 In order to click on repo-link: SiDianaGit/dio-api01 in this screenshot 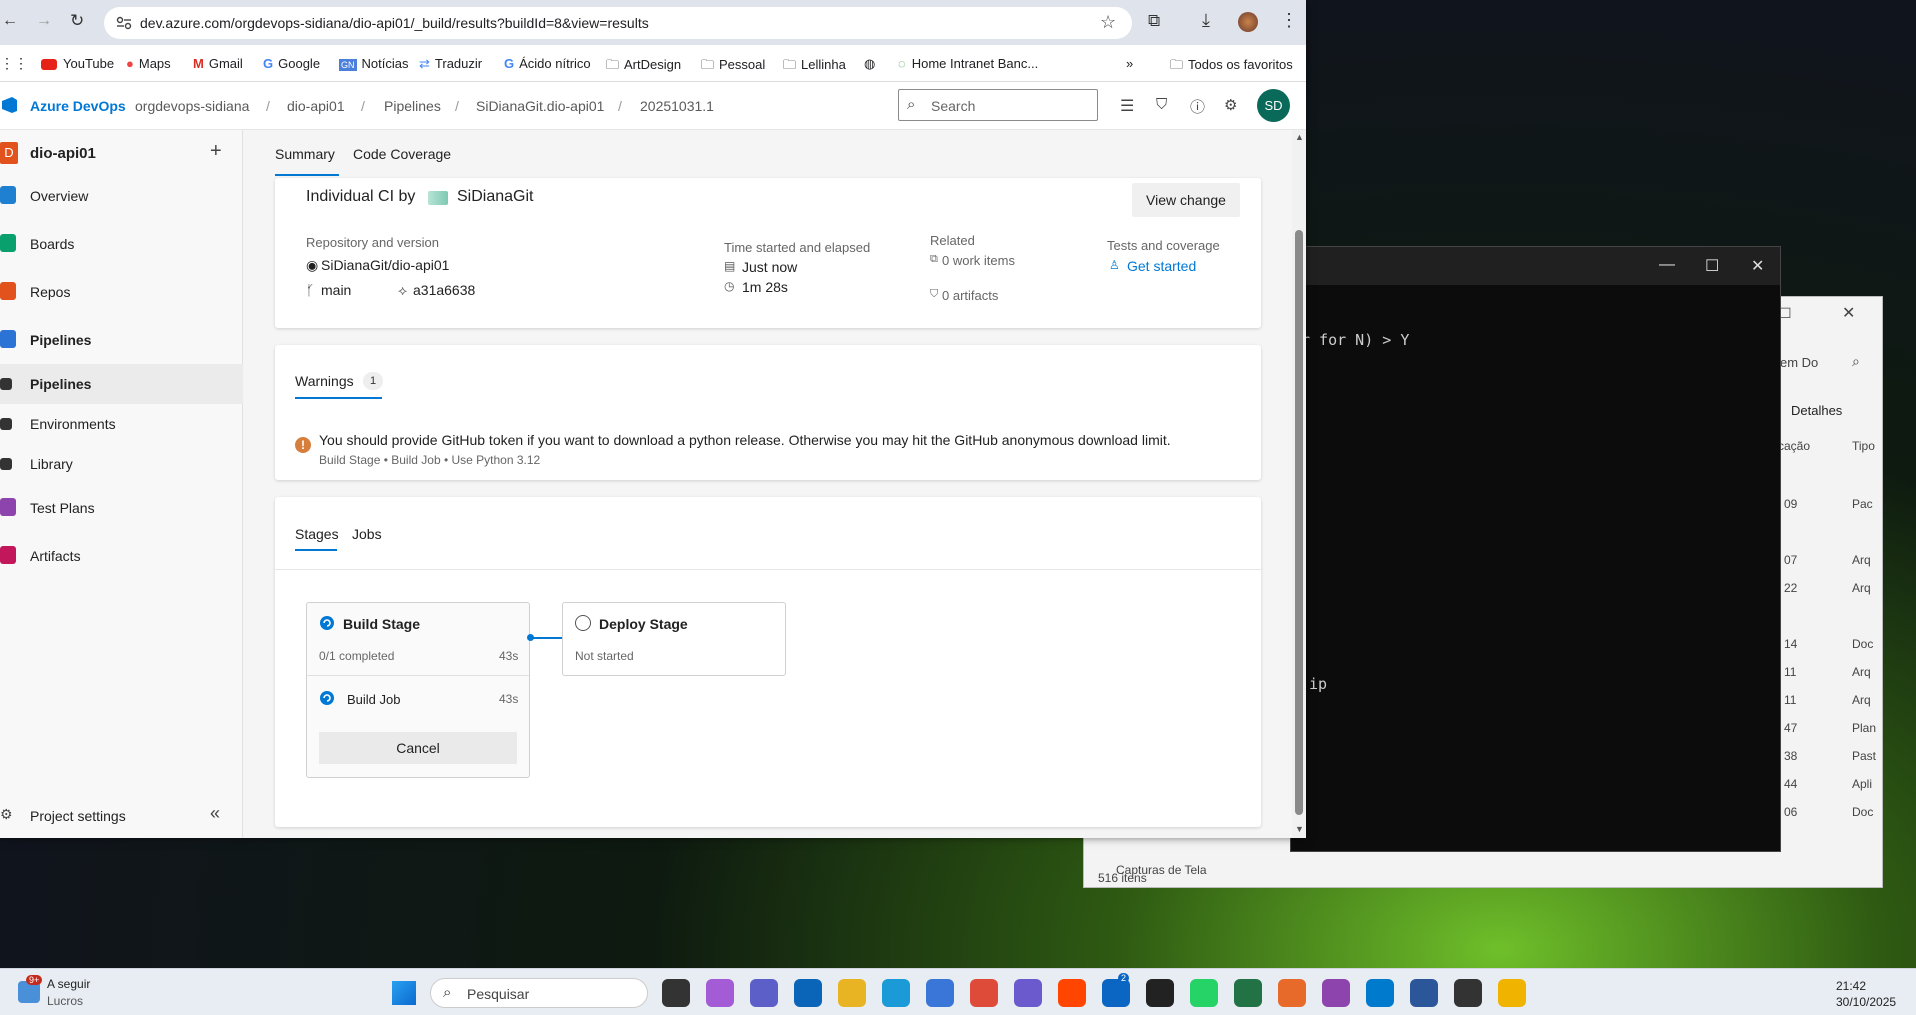, I will do `click(385, 265)`.